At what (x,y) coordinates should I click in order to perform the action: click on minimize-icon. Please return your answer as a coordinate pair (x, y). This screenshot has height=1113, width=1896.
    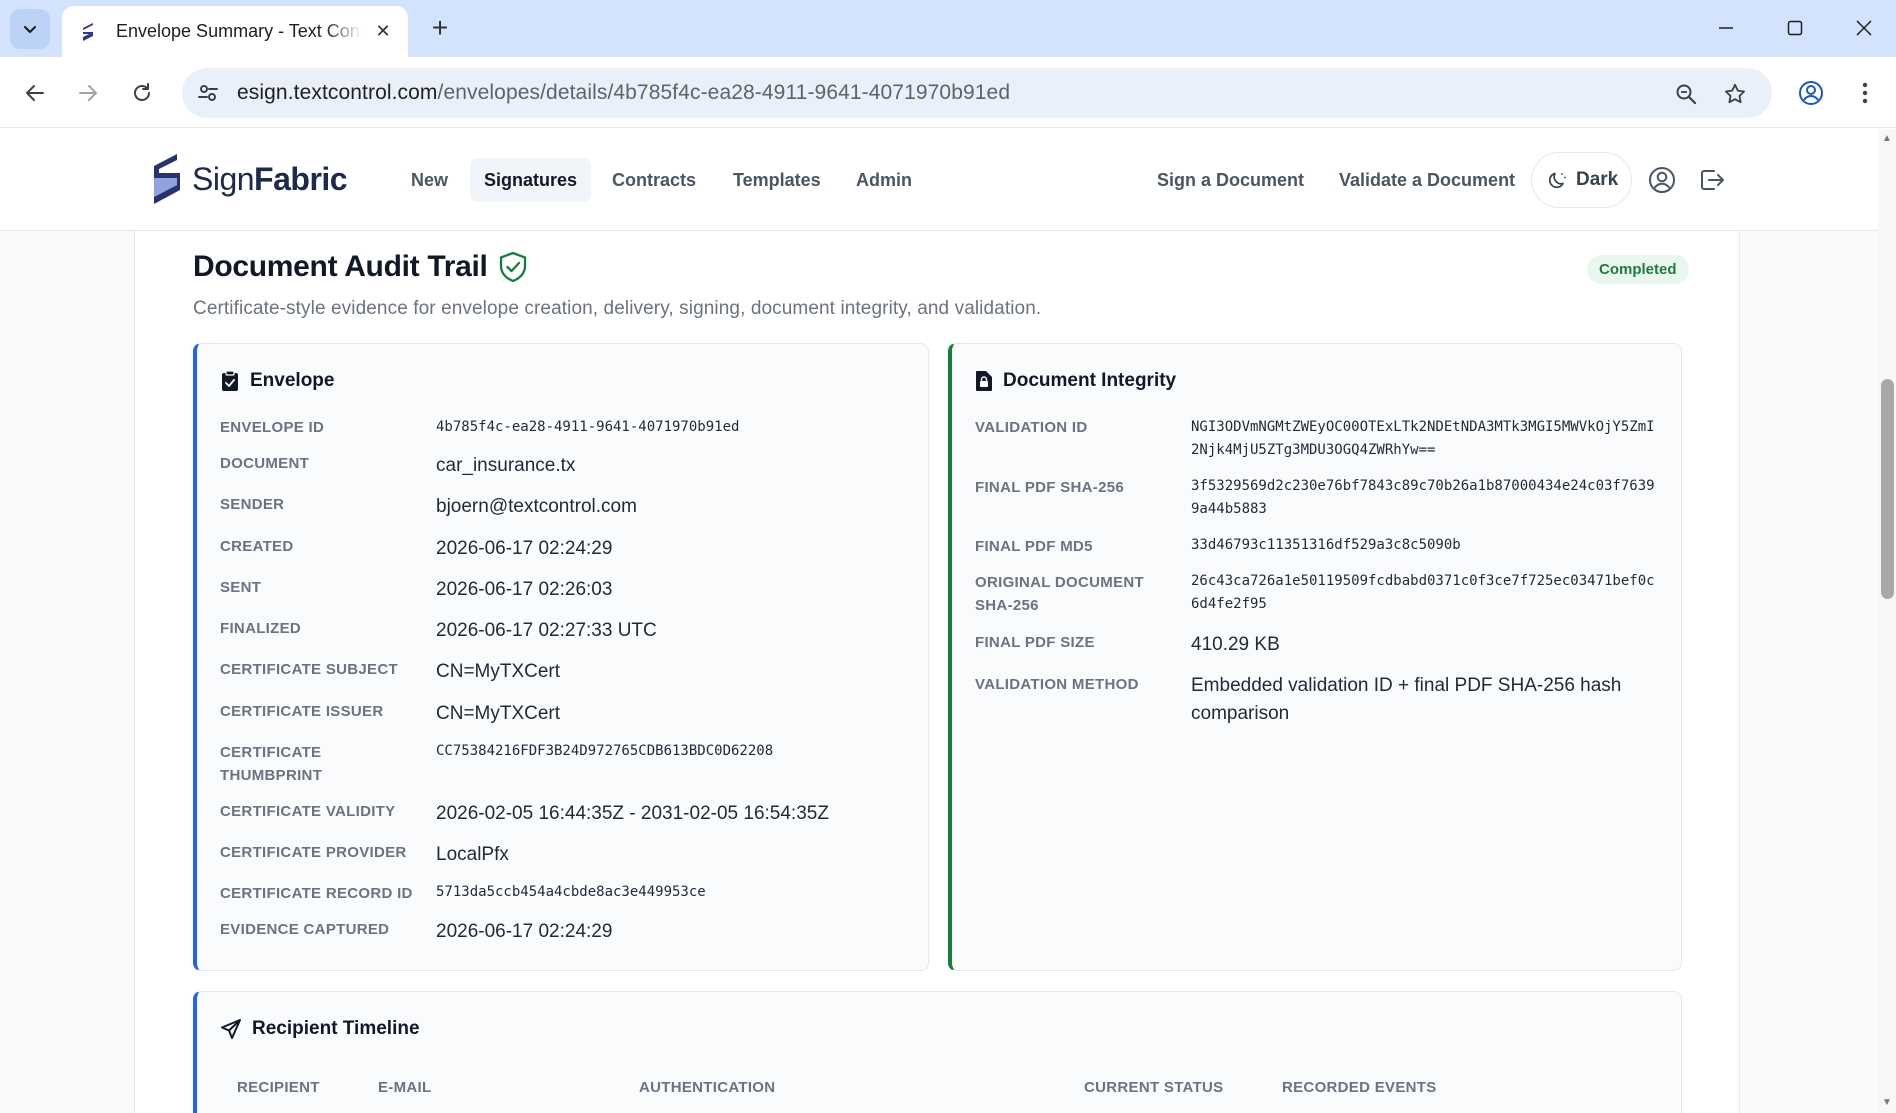
    Looking at the image, I should click on (1726, 28).